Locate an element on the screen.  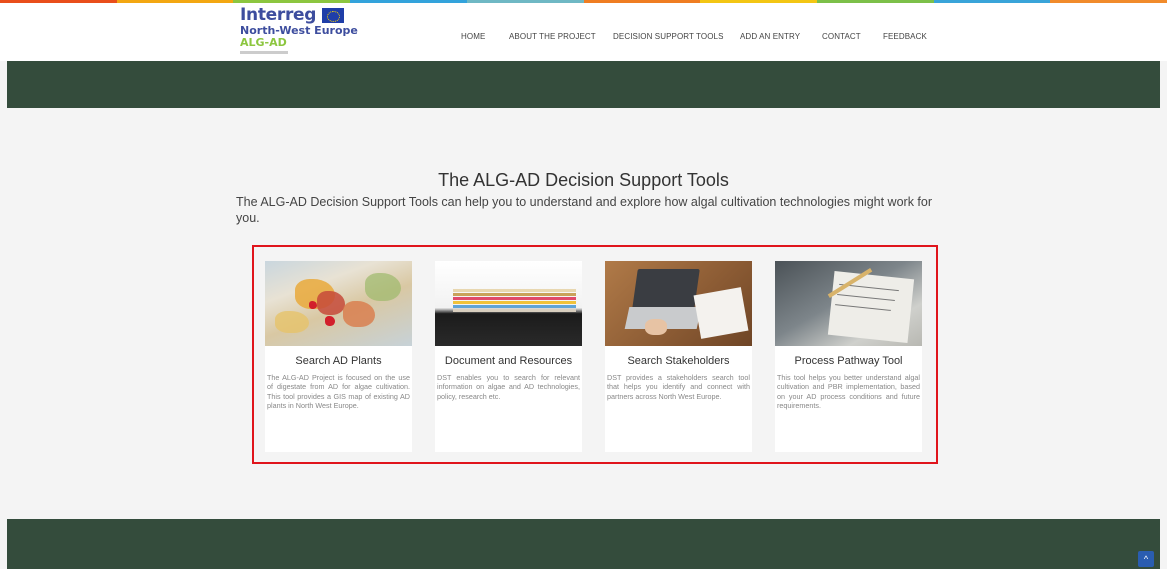
europe-map-image is located at coordinates (338, 303).